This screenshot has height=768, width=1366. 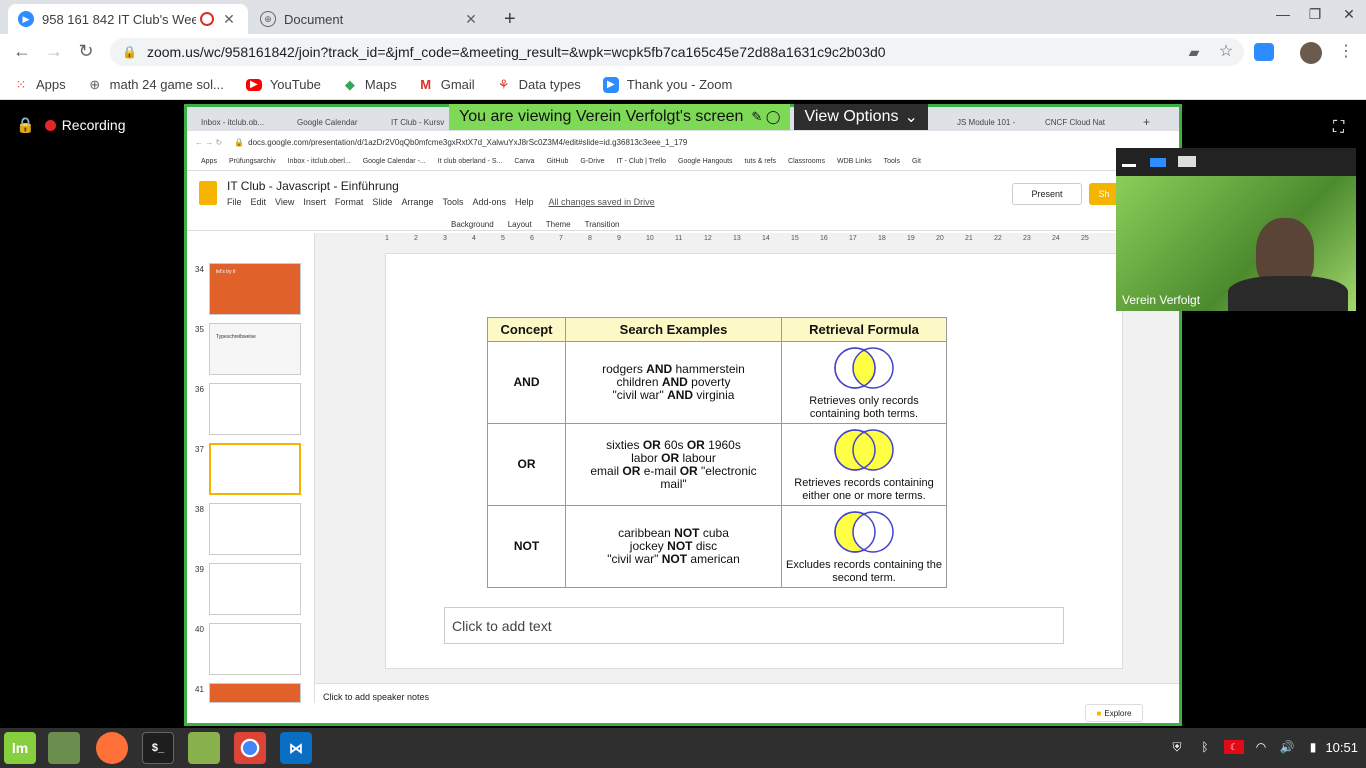 I want to click on participant-video: Verein Verfolgt, so click(x=1236, y=229).